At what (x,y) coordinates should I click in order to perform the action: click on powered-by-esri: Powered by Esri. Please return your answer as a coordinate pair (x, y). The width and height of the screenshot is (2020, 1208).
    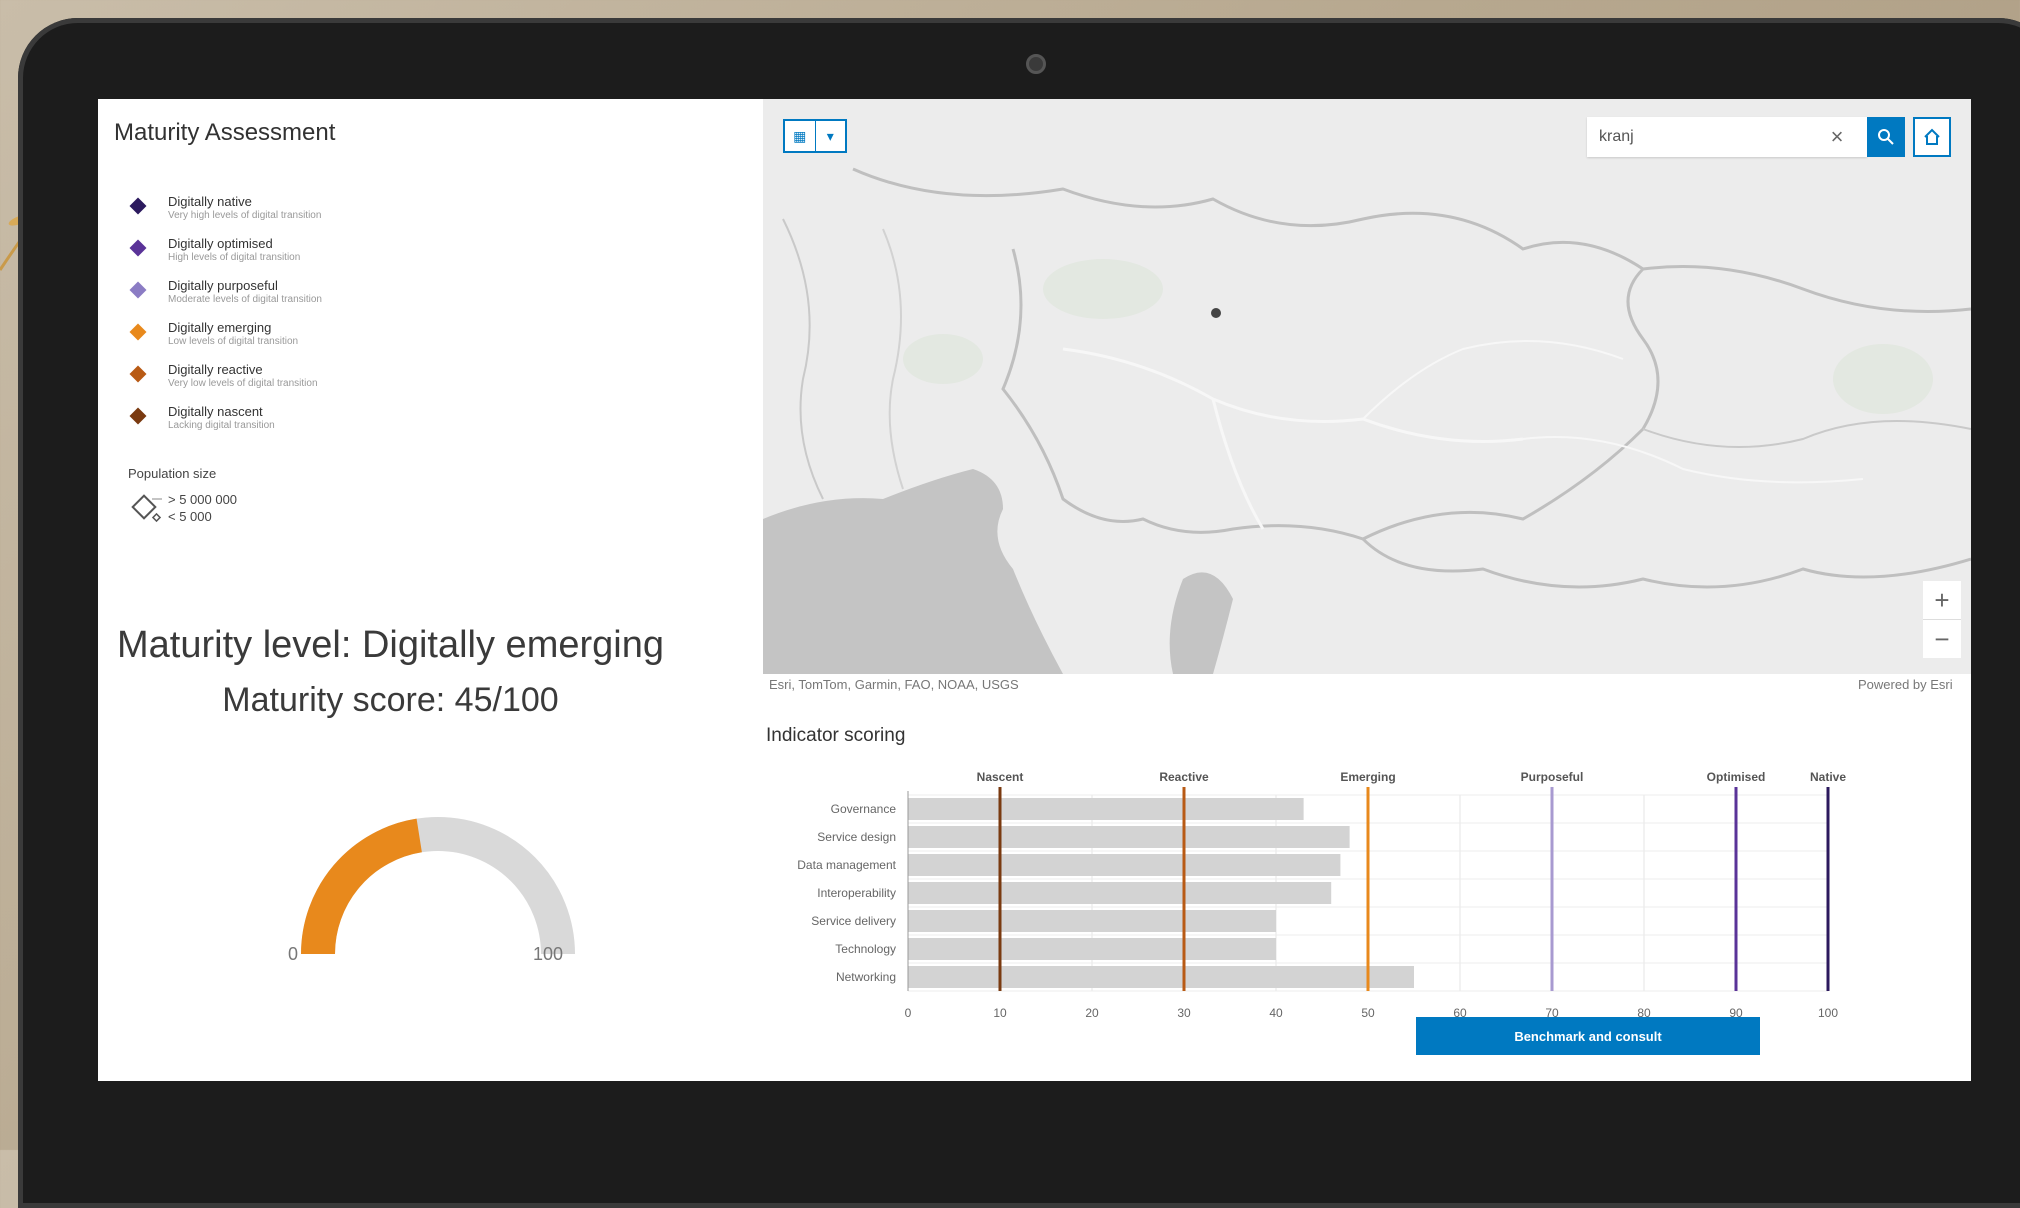
    Looking at the image, I should click on (1905, 684).